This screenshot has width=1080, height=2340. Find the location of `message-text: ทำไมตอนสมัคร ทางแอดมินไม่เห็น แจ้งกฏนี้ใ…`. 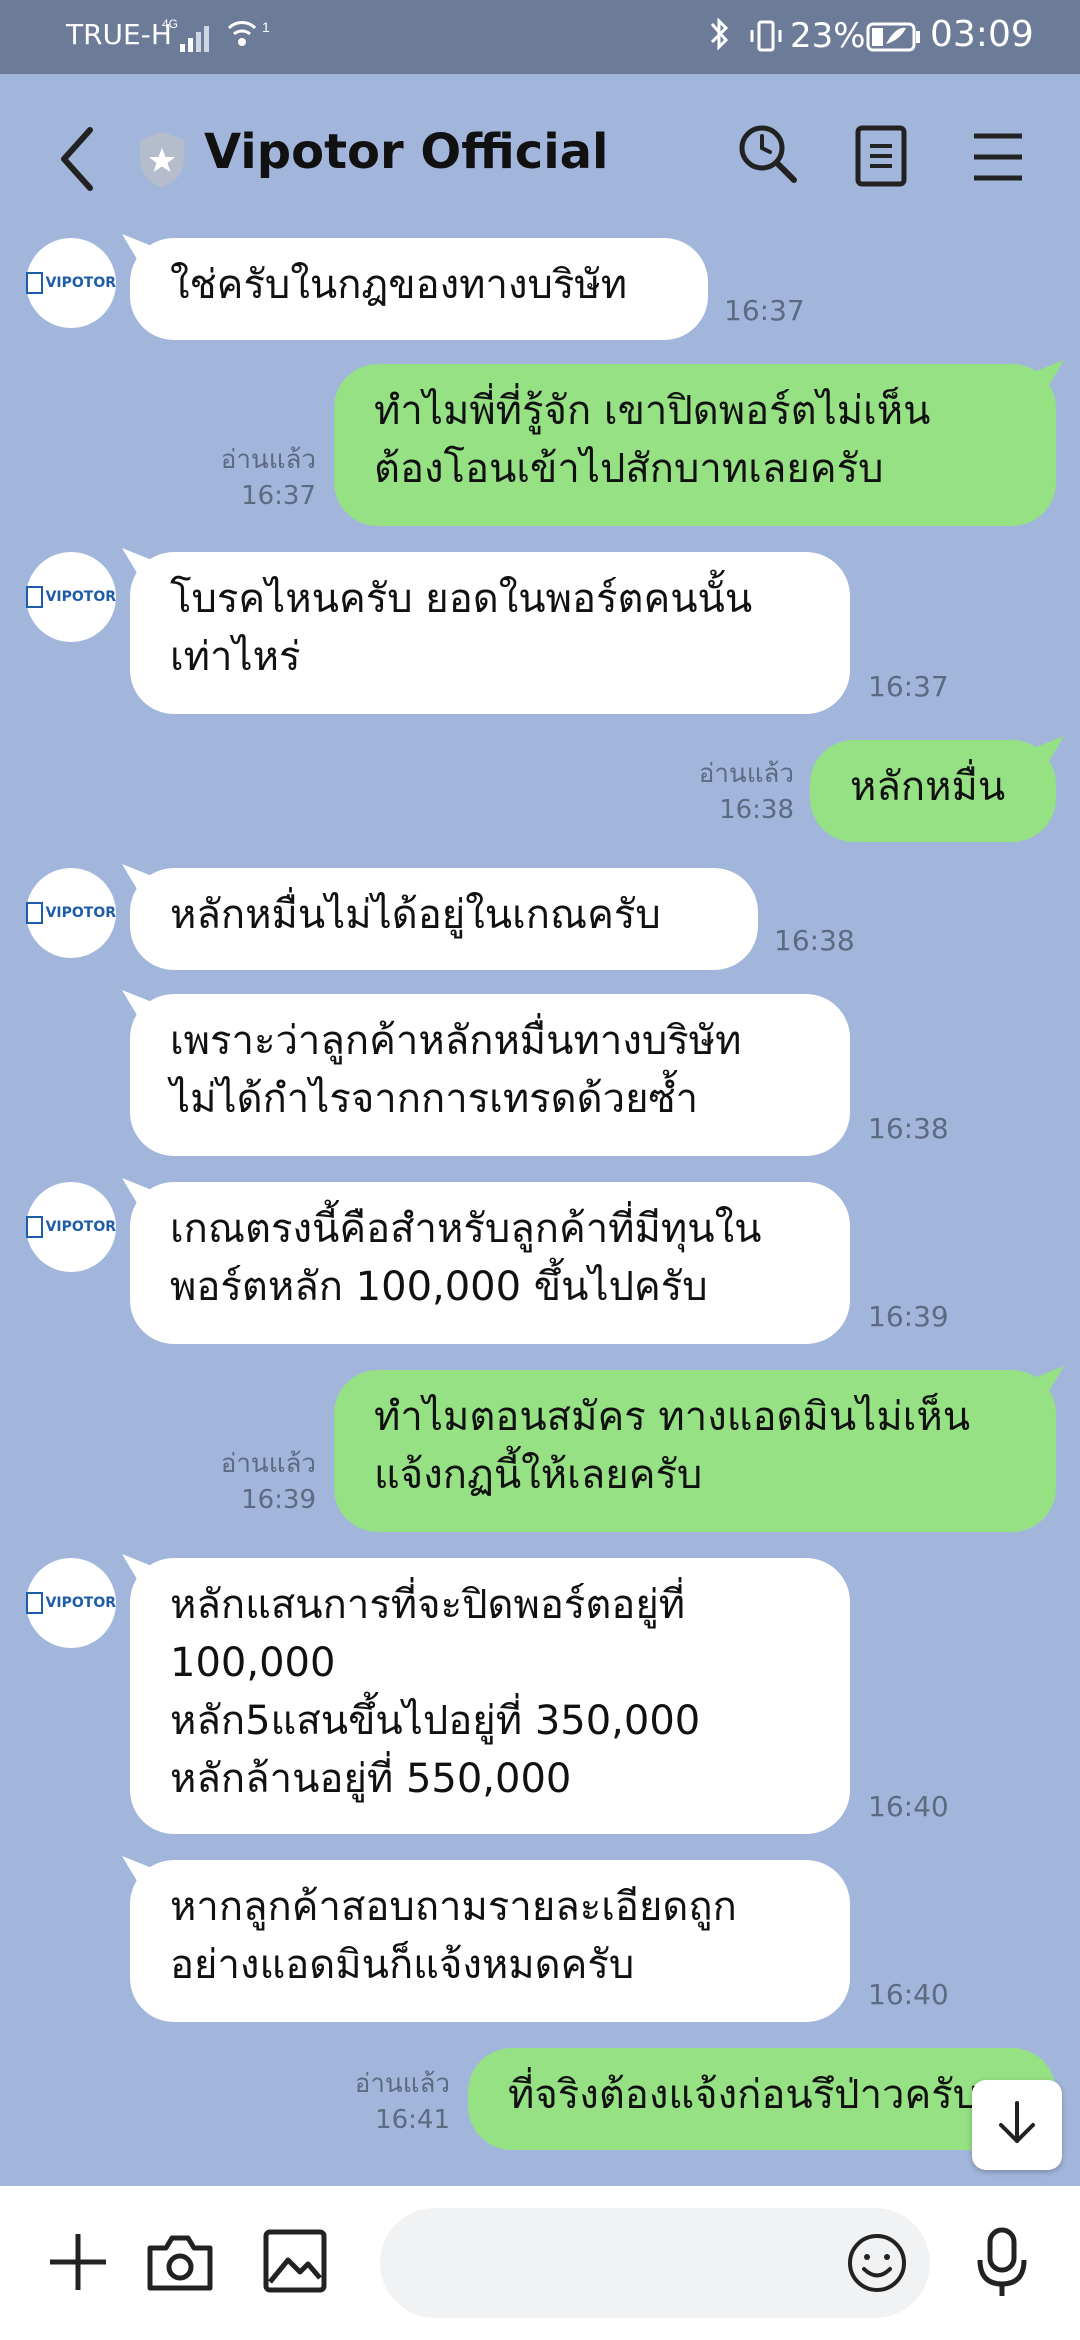

message-text: ทำไมตอนสมัคร ทางแอดมินไม่เห็น แจ้งกฏนี้ใ… is located at coordinates (672, 1446).